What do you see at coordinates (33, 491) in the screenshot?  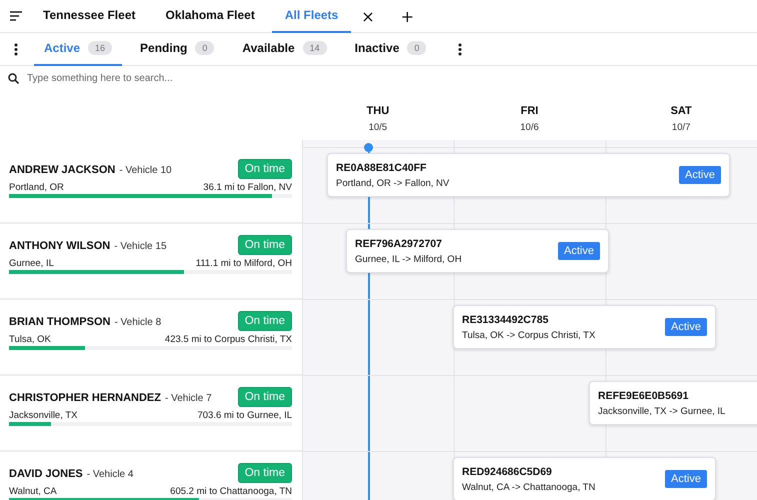 I see `origin-text: Walnut, CA` at bounding box center [33, 491].